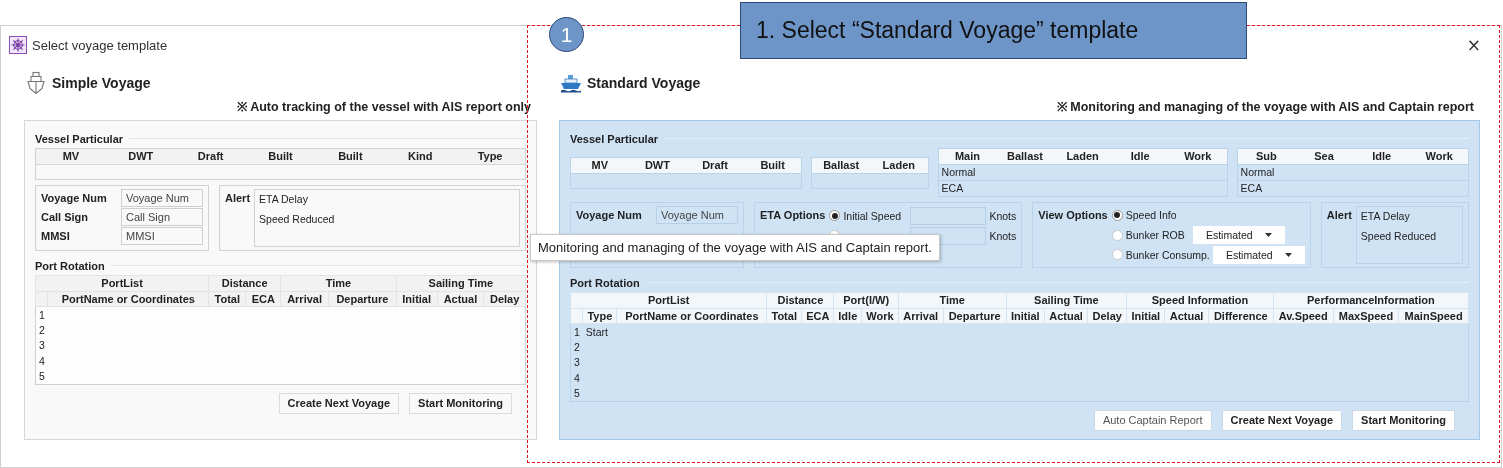 The width and height of the screenshot is (1503, 468). What do you see at coordinates (866, 300) in the screenshot?
I see `group-header: Port(I/W)` at bounding box center [866, 300].